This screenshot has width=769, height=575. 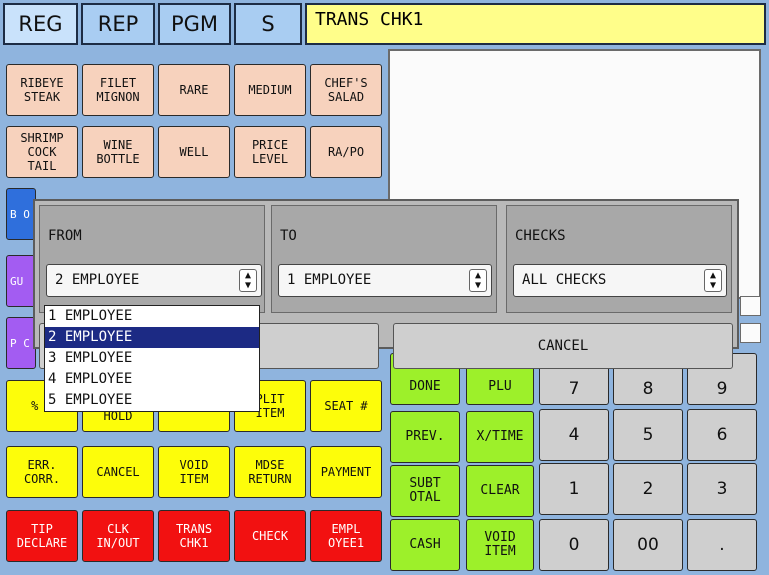 What do you see at coordinates (564, 280) in the screenshot?
I see `checks-select-value: ALL CHECKS` at bounding box center [564, 280].